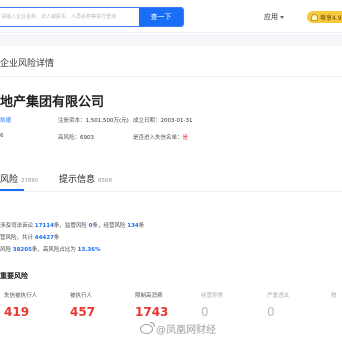 Image resolution: width=342 pixels, height=342 pixels. I want to click on important-risk-title: 重要风险, so click(14, 276).